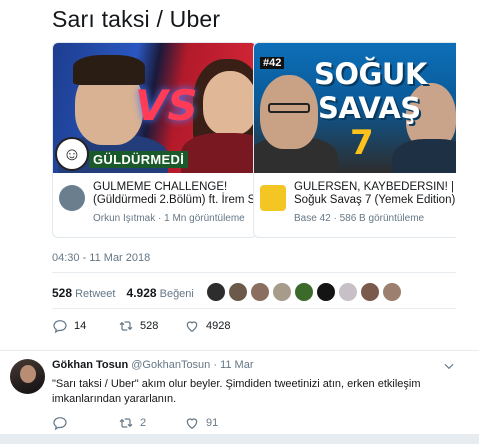  What do you see at coordinates (142, 293) in the screenshot?
I see `likes-count: 4.928` at bounding box center [142, 293].